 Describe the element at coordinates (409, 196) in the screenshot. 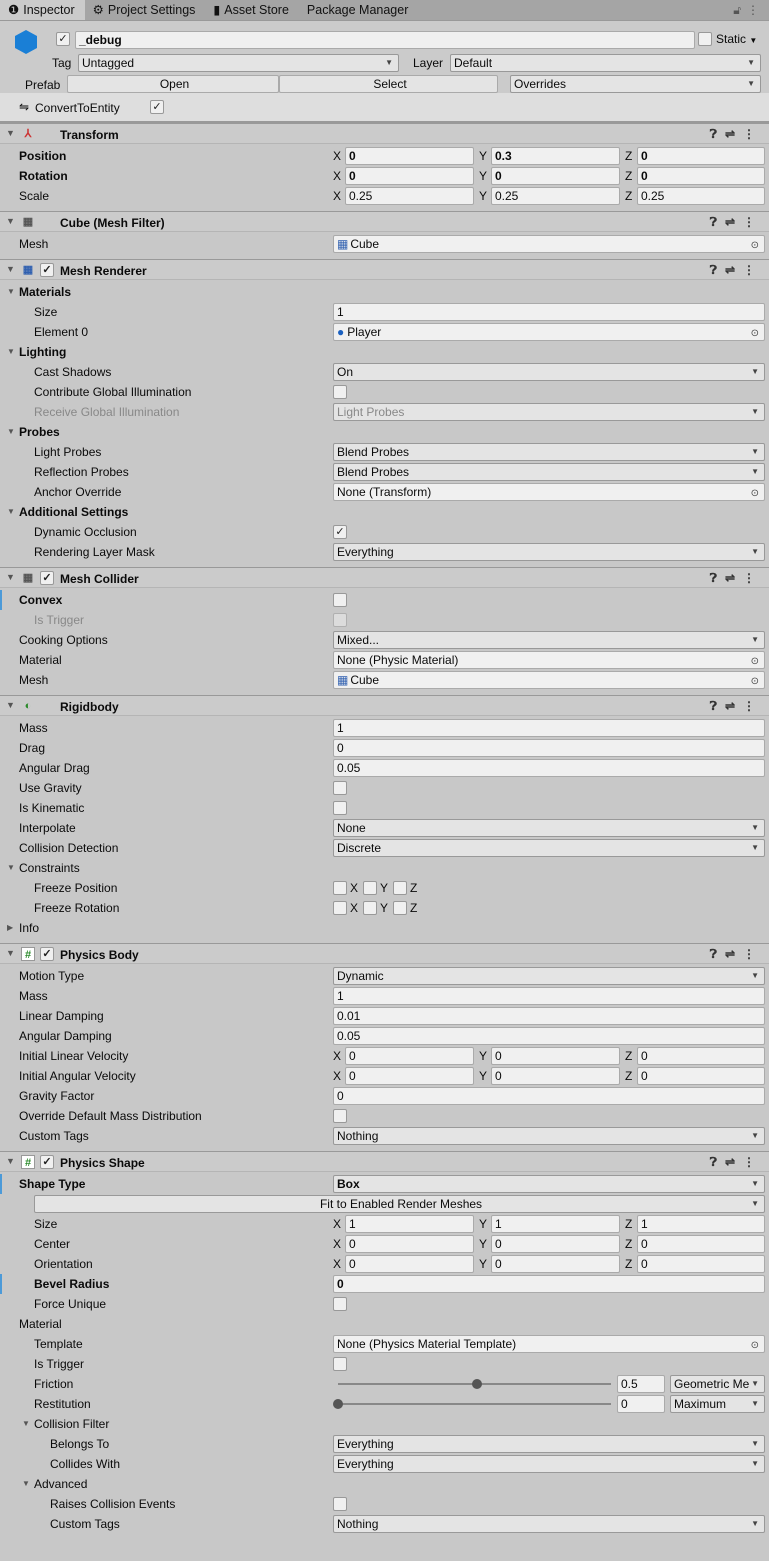

I see `x-field: 0.25` at that location.